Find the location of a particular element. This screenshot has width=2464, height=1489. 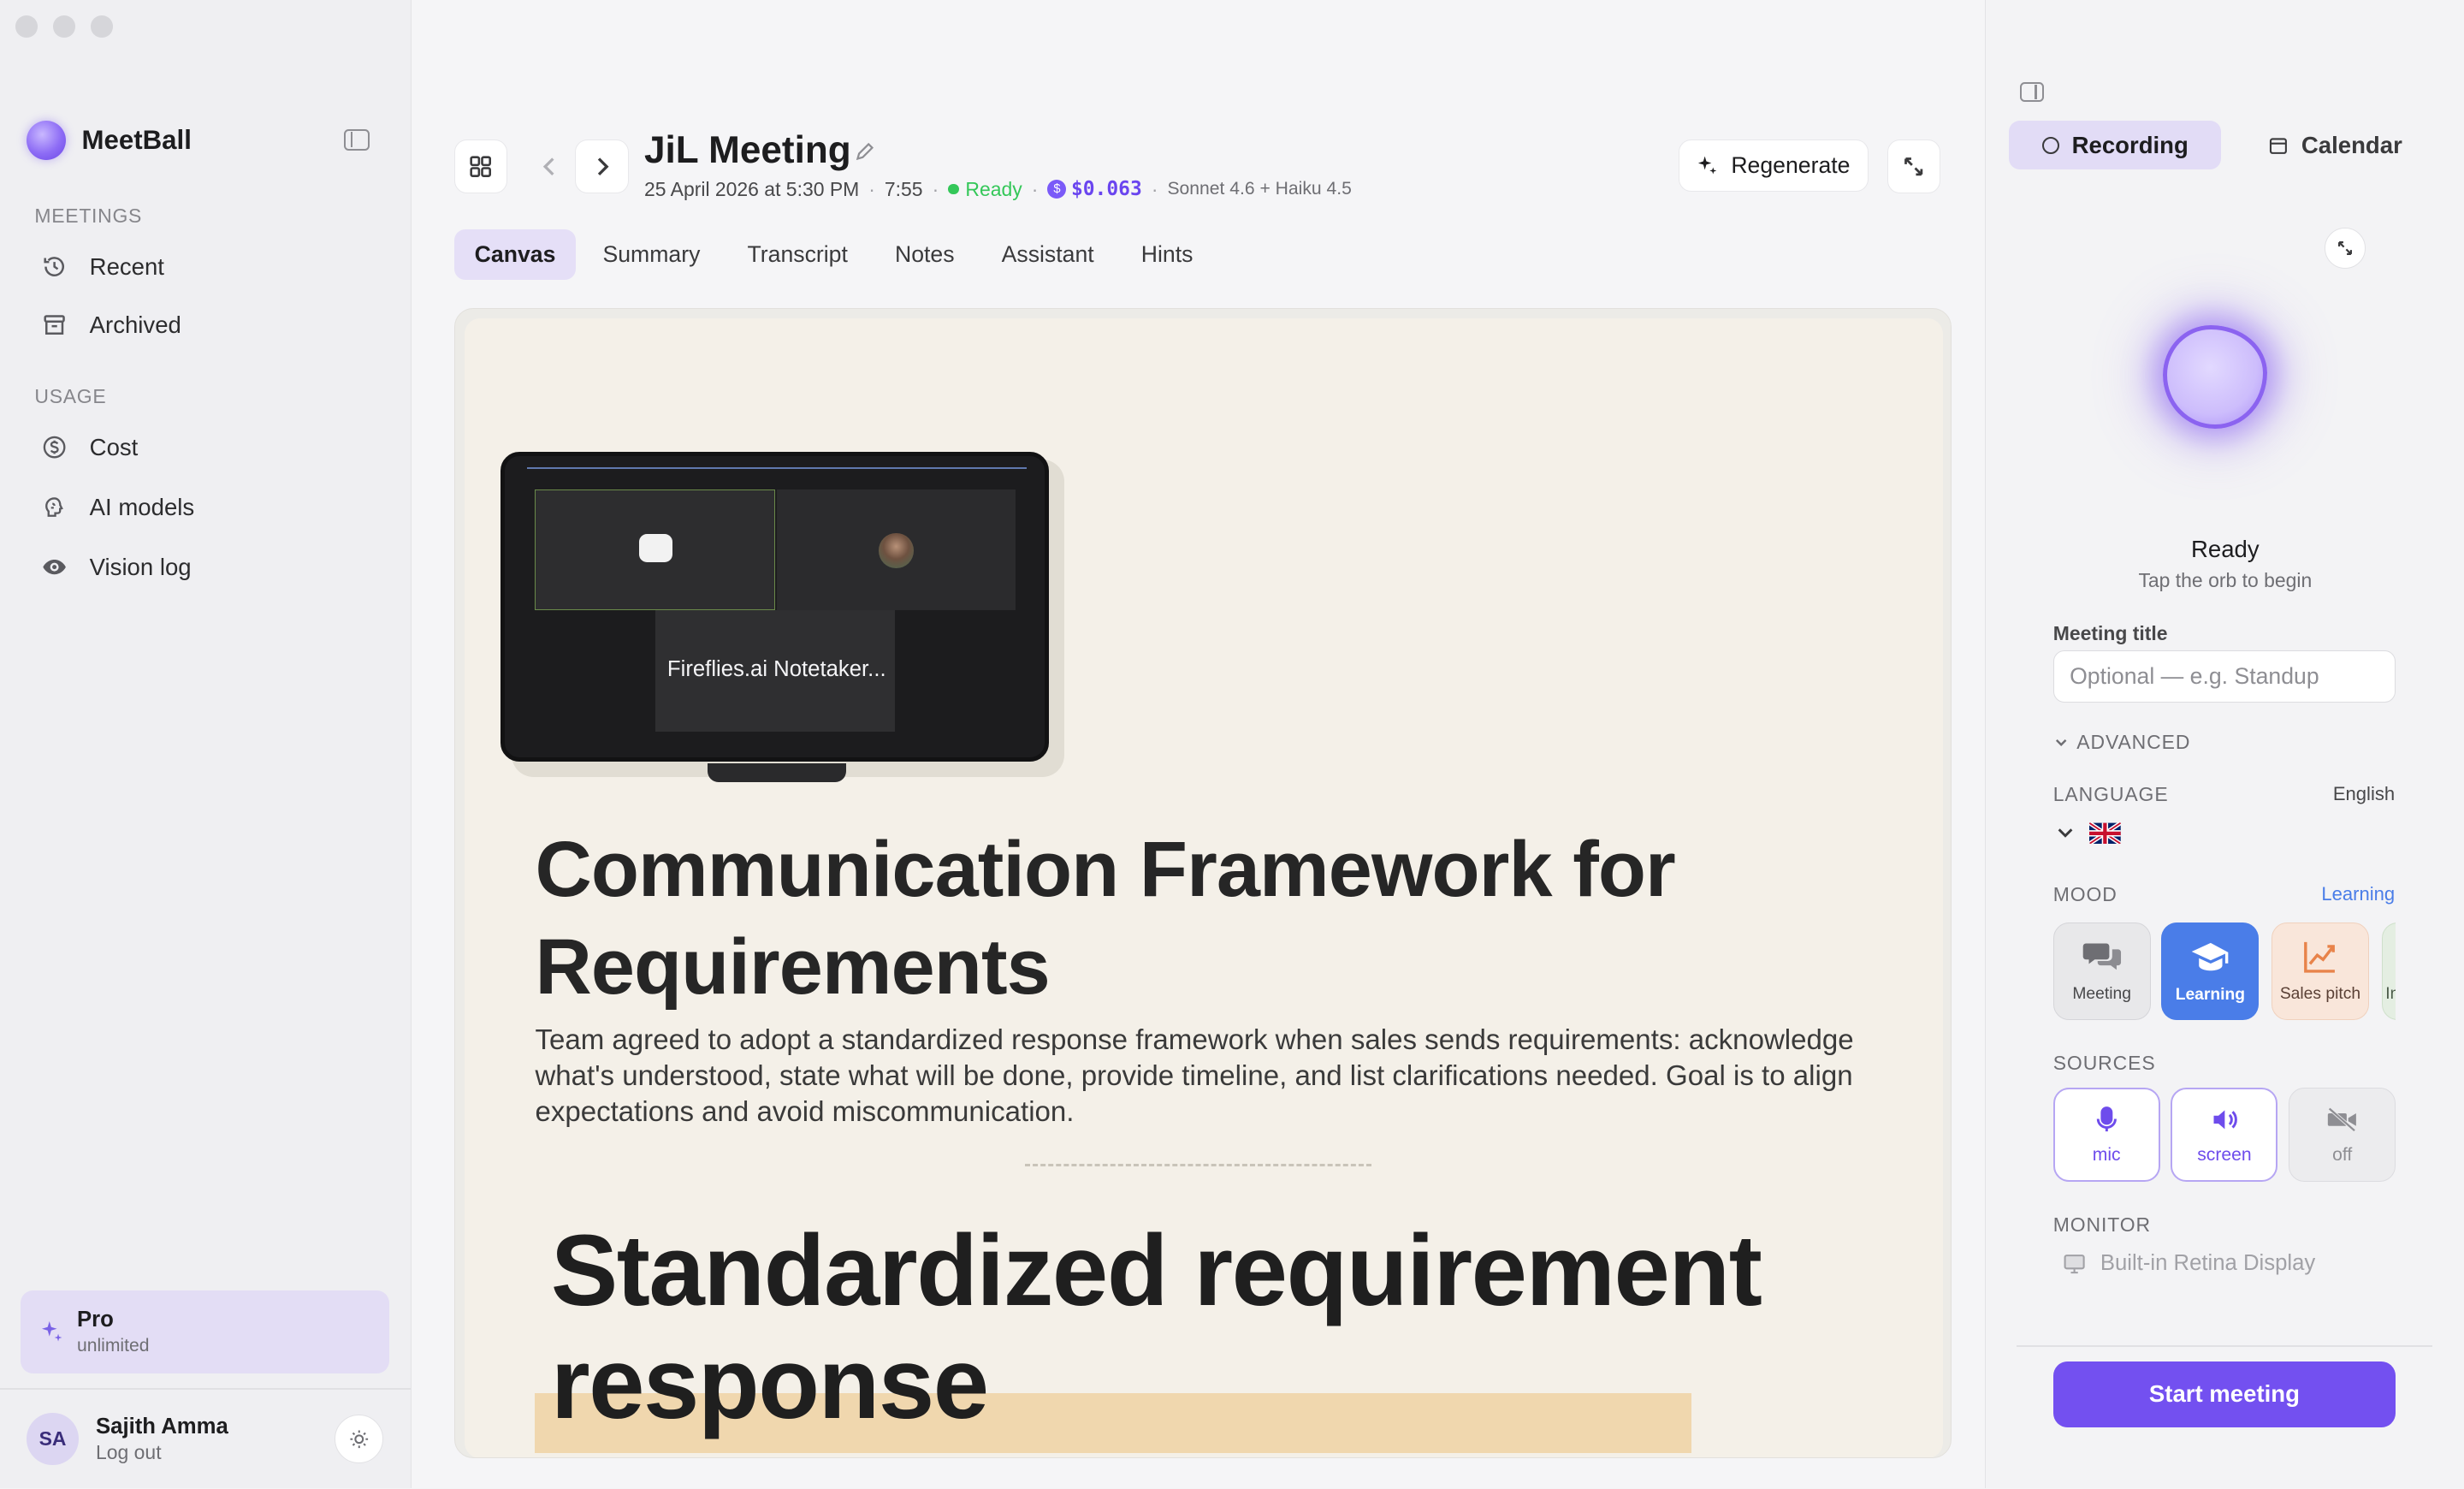

meeting-date: 25 April 2026 at 5:30 PM is located at coordinates (752, 189).